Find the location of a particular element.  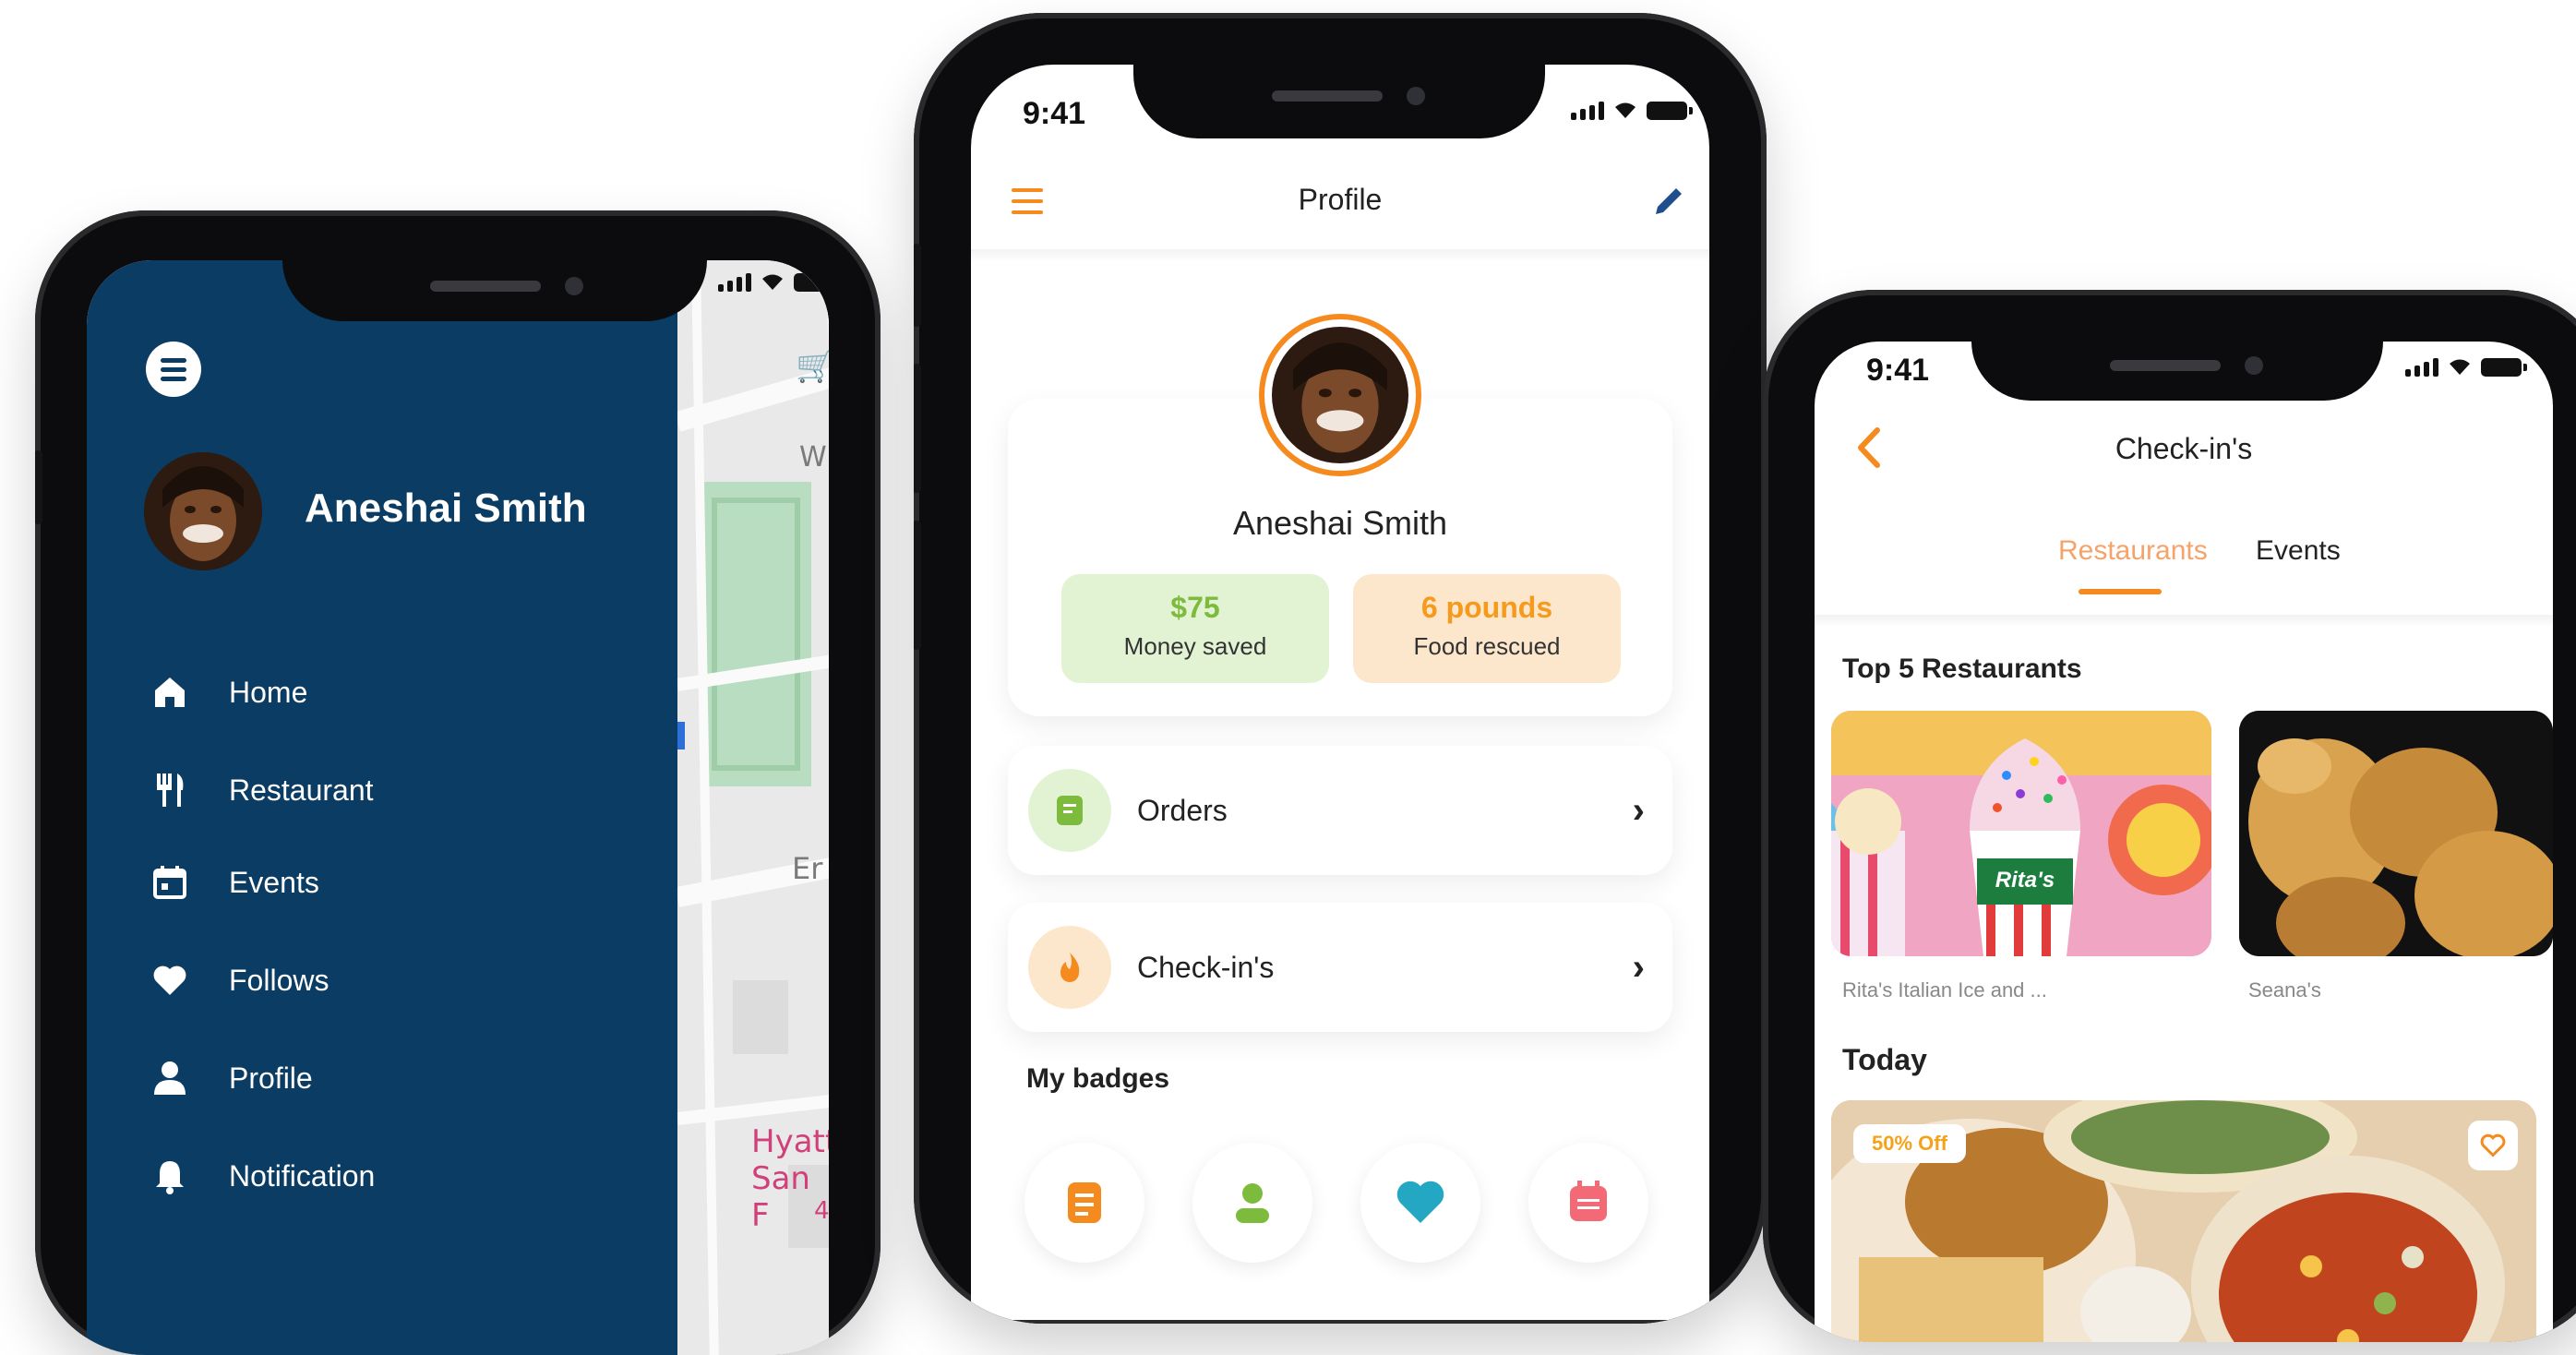

restaurant-name: Seana's is located at coordinates (2284, 989).